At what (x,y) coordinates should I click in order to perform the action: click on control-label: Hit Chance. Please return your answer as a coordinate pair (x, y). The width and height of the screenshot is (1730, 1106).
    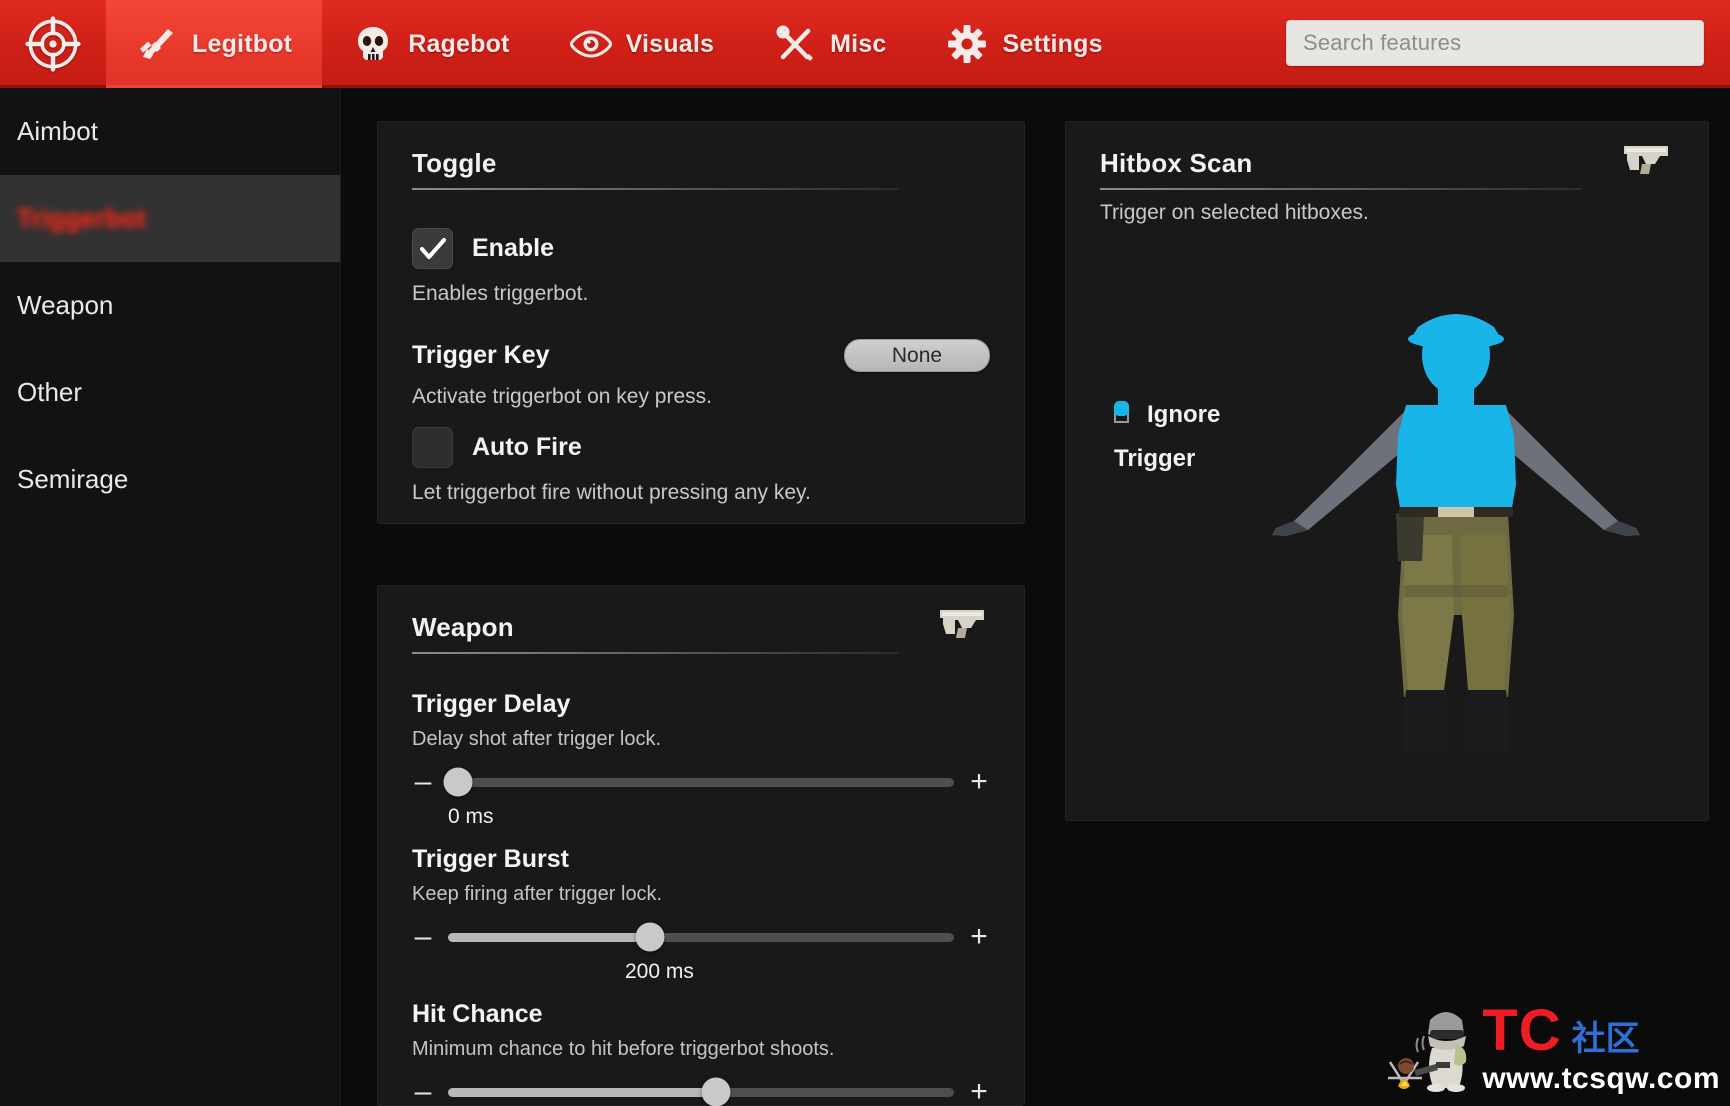
    Looking at the image, I should click on (477, 1014).